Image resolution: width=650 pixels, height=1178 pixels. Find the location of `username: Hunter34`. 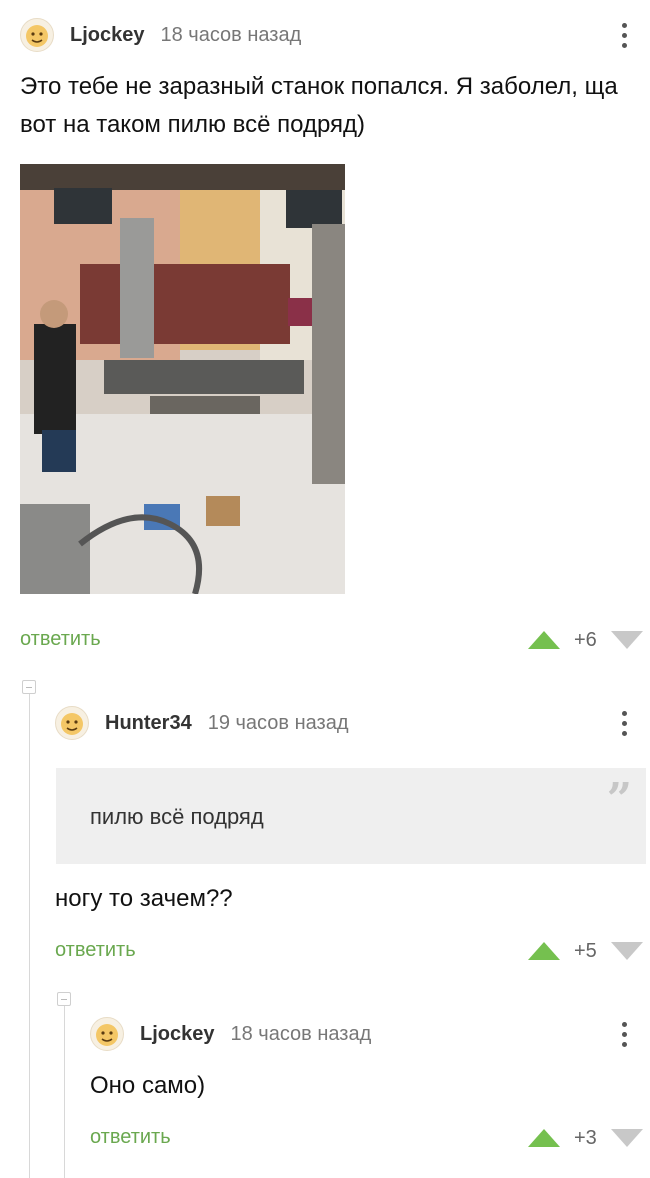

username: Hunter34 is located at coordinates (148, 723).